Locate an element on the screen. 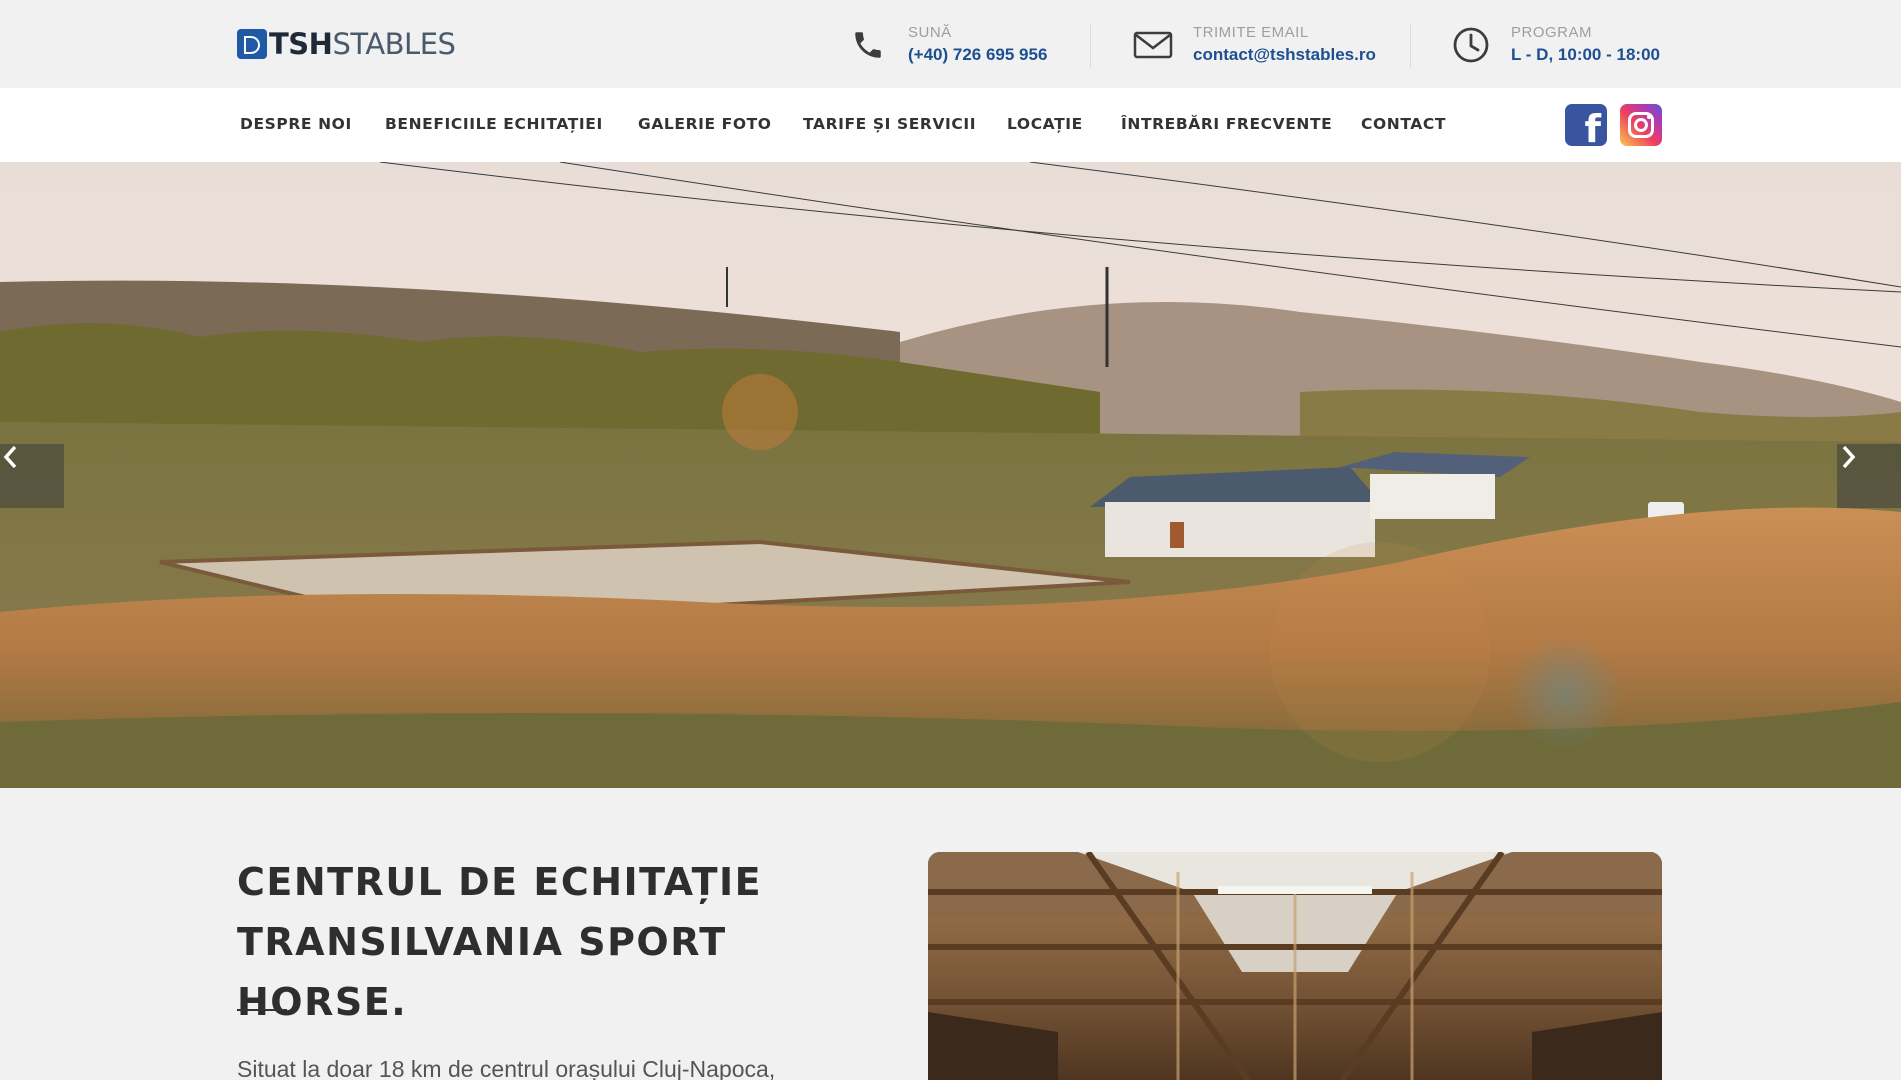 The image size is (1901, 1080). phone-number: (+40) 726 695 956 is located at coordinates (977, 55).